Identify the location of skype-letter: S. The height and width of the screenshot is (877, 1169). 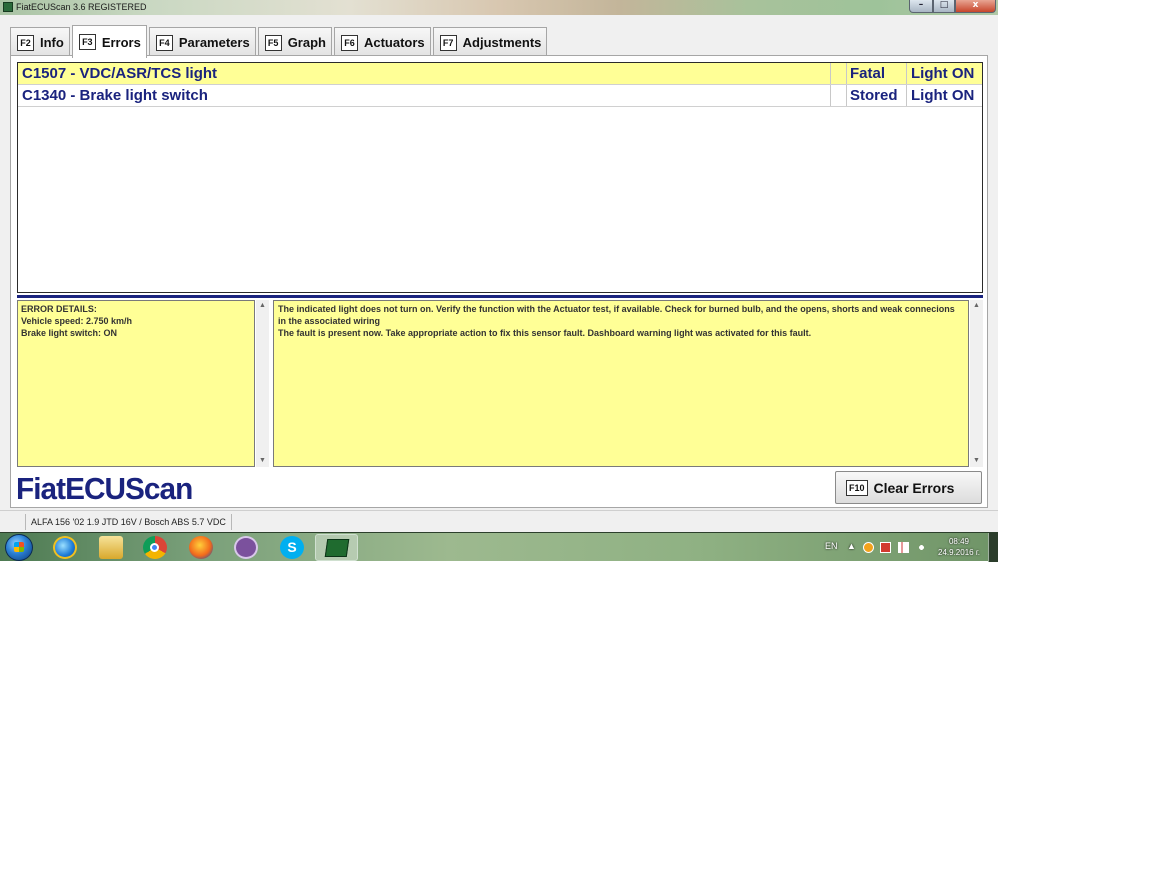
(292, 547).